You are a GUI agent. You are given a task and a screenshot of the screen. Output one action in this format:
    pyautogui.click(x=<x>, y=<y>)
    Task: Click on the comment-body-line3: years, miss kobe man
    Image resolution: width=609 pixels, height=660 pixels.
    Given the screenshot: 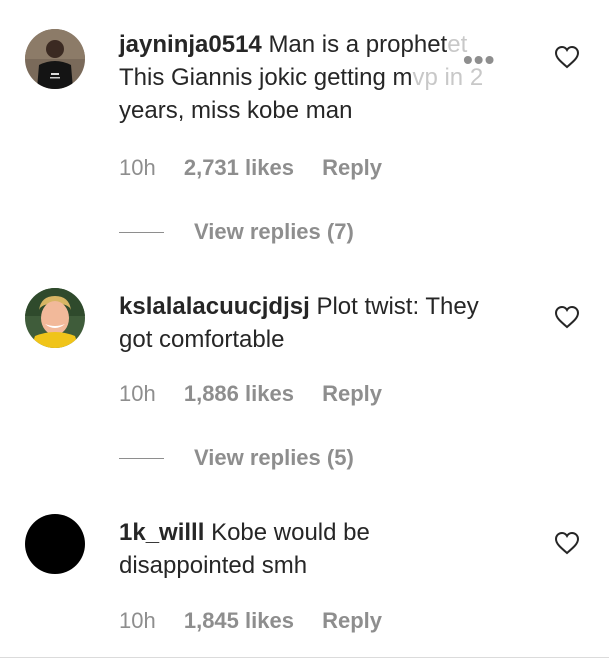 What is the action you would take?
    pyautogui.click(x=236, y=110)
    